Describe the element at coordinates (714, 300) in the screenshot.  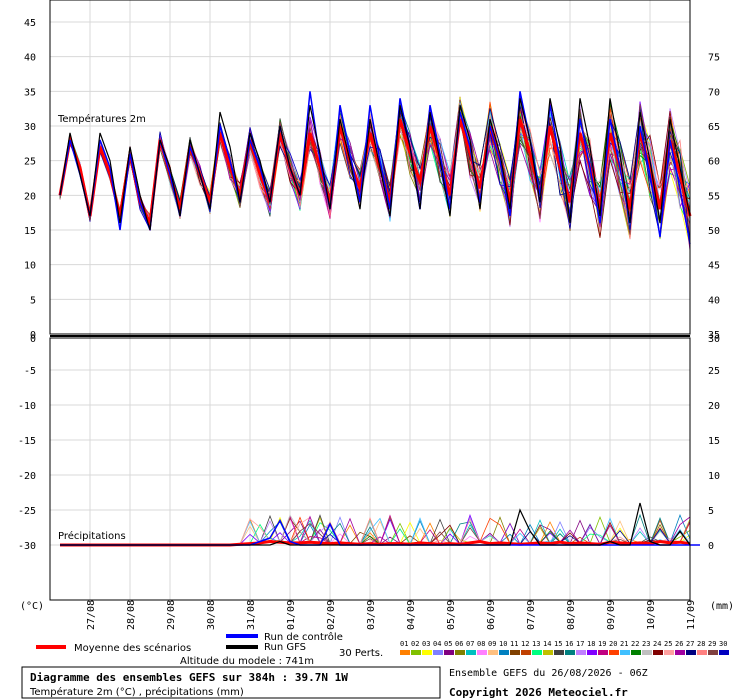
I see `temp-right-tick-label: 40` at that location.